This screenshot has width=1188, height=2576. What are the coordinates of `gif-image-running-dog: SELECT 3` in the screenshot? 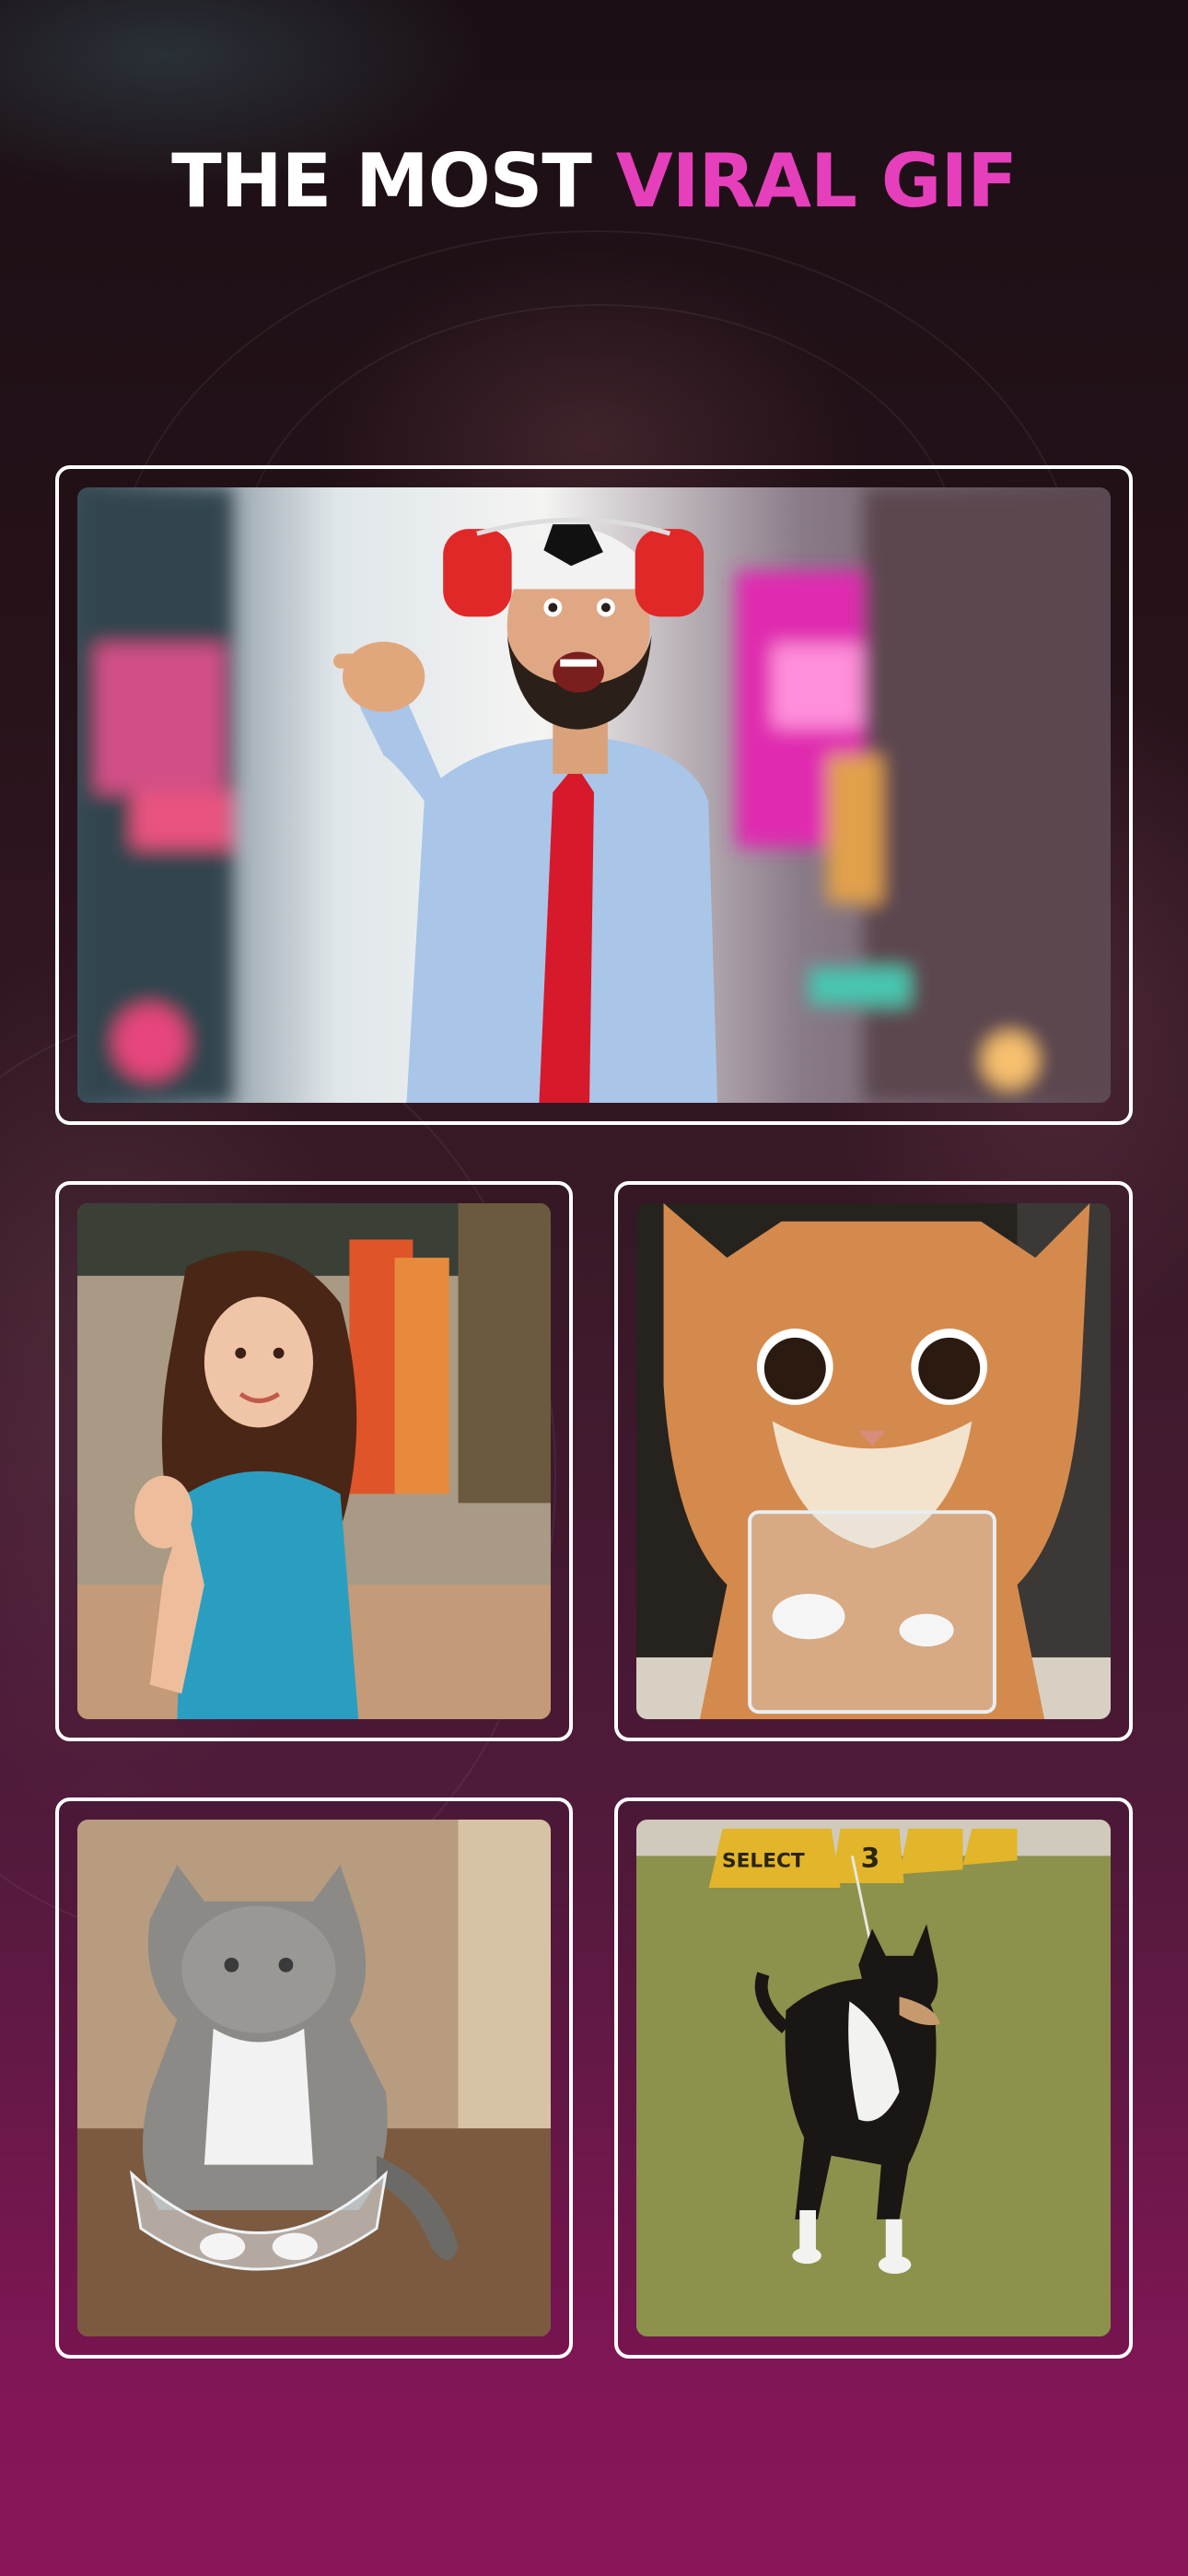 It's located at (873, 2078).